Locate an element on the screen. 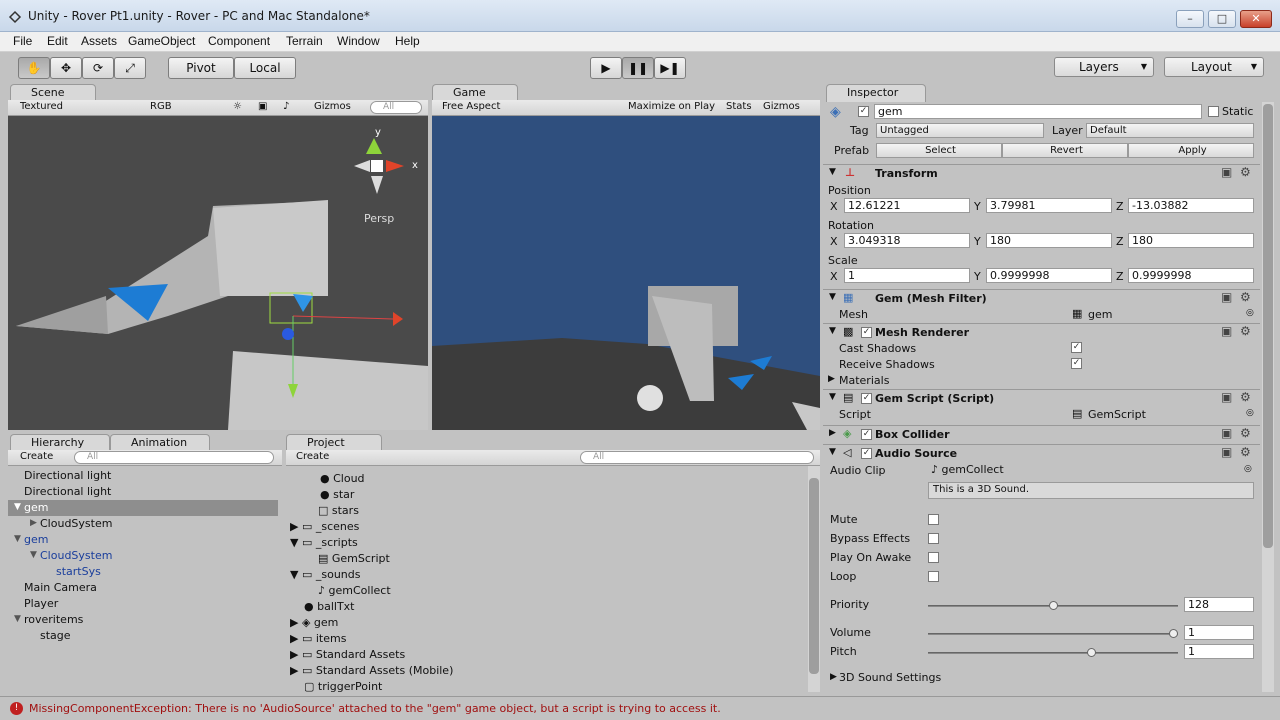 The width and height of the screenshot is (1280, 720). bypass-effects-checkbox is located at coordinates (933, 538).